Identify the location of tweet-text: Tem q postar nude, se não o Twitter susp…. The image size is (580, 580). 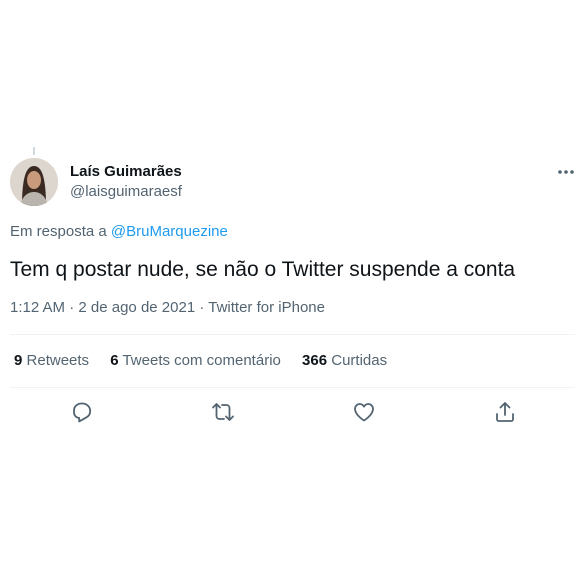
(263, 269).